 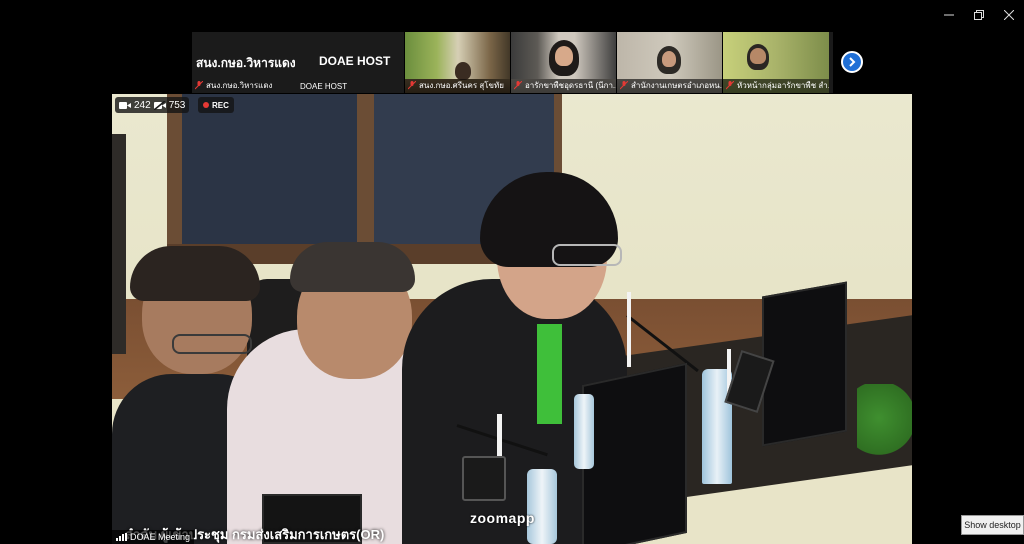 What do you see at coordinates (949, 15) in the screenshot?
I see `minimize-icon` at bounding box center [949, 15].